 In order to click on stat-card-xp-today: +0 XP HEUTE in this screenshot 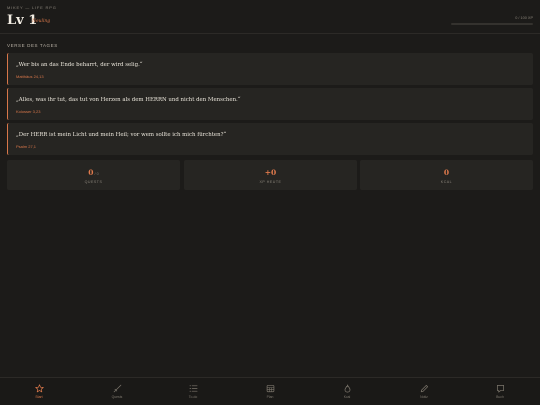, I will do `click(270, 175)`.